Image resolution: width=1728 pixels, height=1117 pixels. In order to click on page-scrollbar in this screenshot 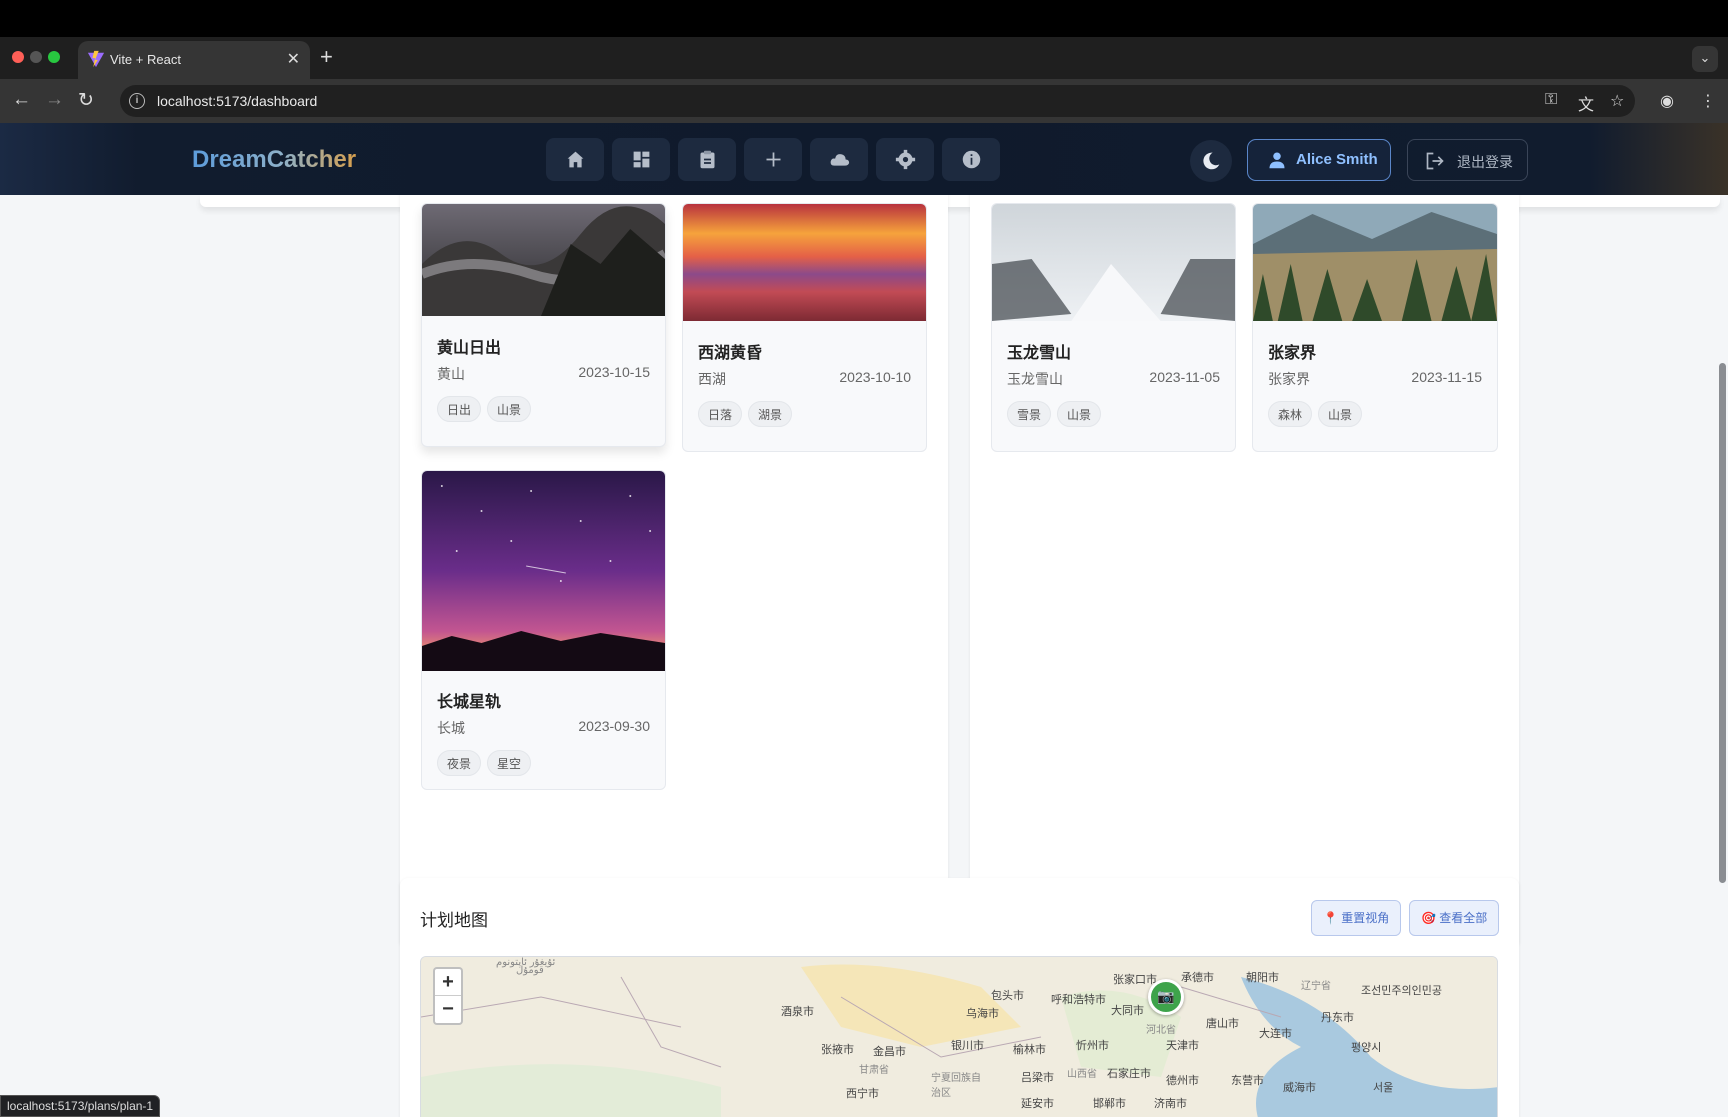, I will do `click(1722, 623)`.